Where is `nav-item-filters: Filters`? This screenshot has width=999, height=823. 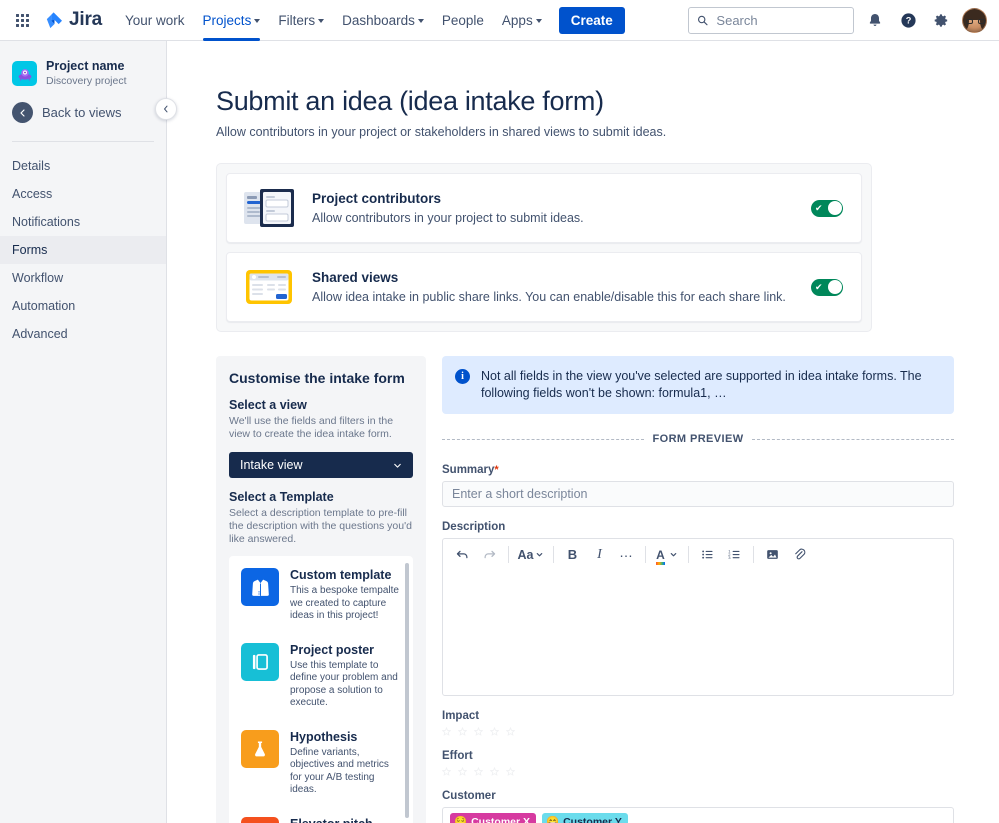
nav-item-filters: Filters is located at coordinates (301, 20).